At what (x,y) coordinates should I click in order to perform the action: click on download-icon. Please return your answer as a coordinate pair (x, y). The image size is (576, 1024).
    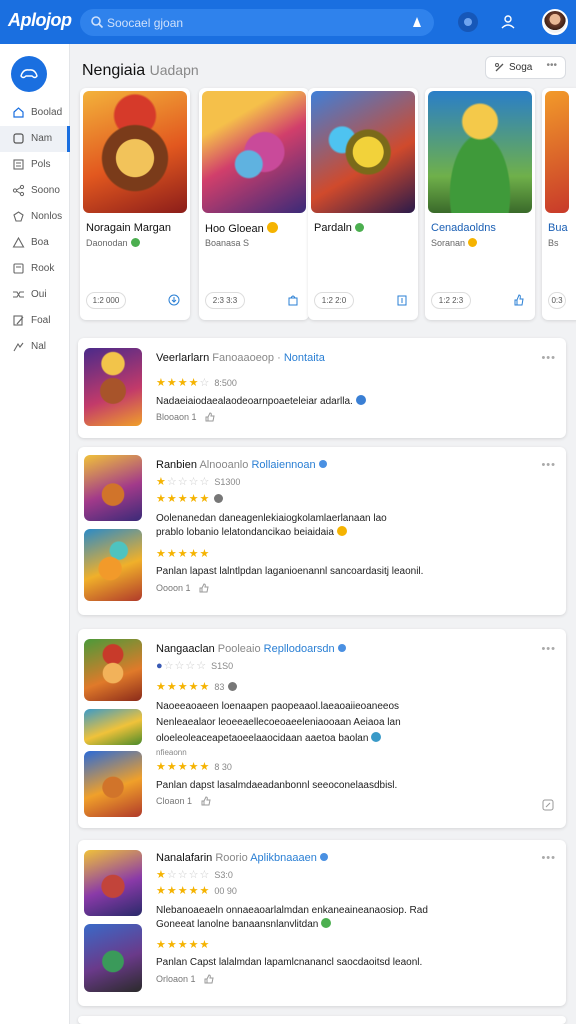
    Looking at the image, I should click on (174, 300).